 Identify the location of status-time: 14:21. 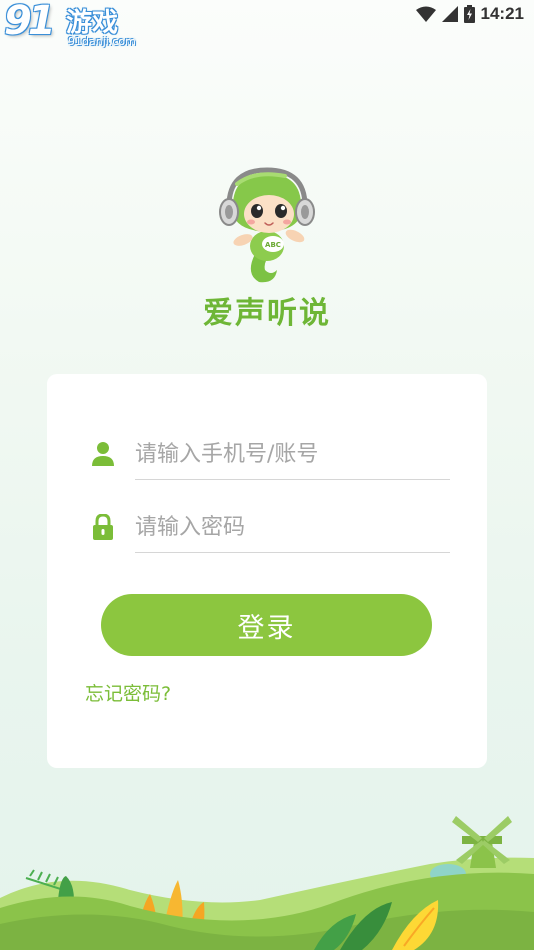
(502, 13).